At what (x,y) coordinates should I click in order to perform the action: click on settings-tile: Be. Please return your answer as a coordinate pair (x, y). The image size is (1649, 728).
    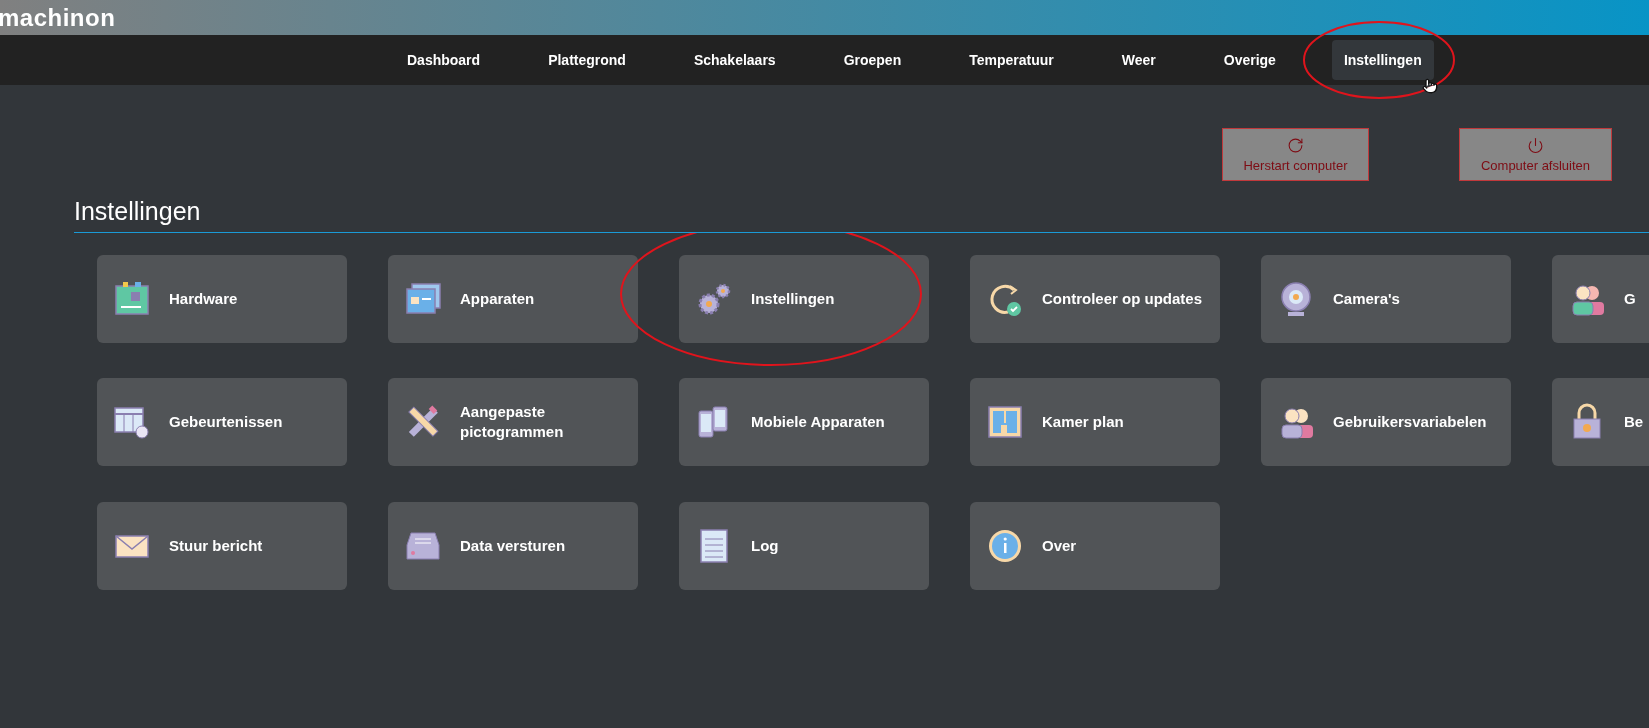
    Looking at the image, I should click on (1600, 422).